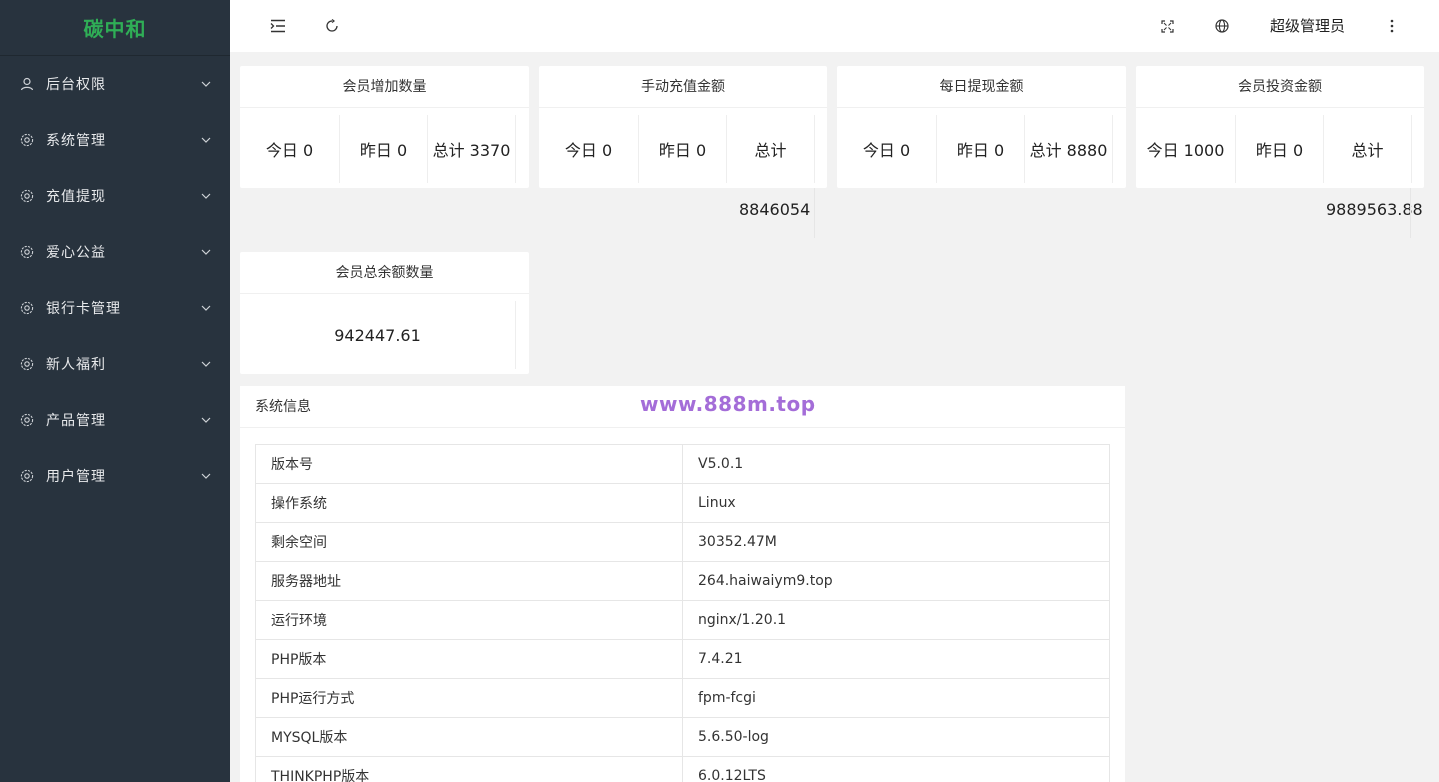  I want to click on table-row: 版本号 V5.0.1, so click(682, 464).